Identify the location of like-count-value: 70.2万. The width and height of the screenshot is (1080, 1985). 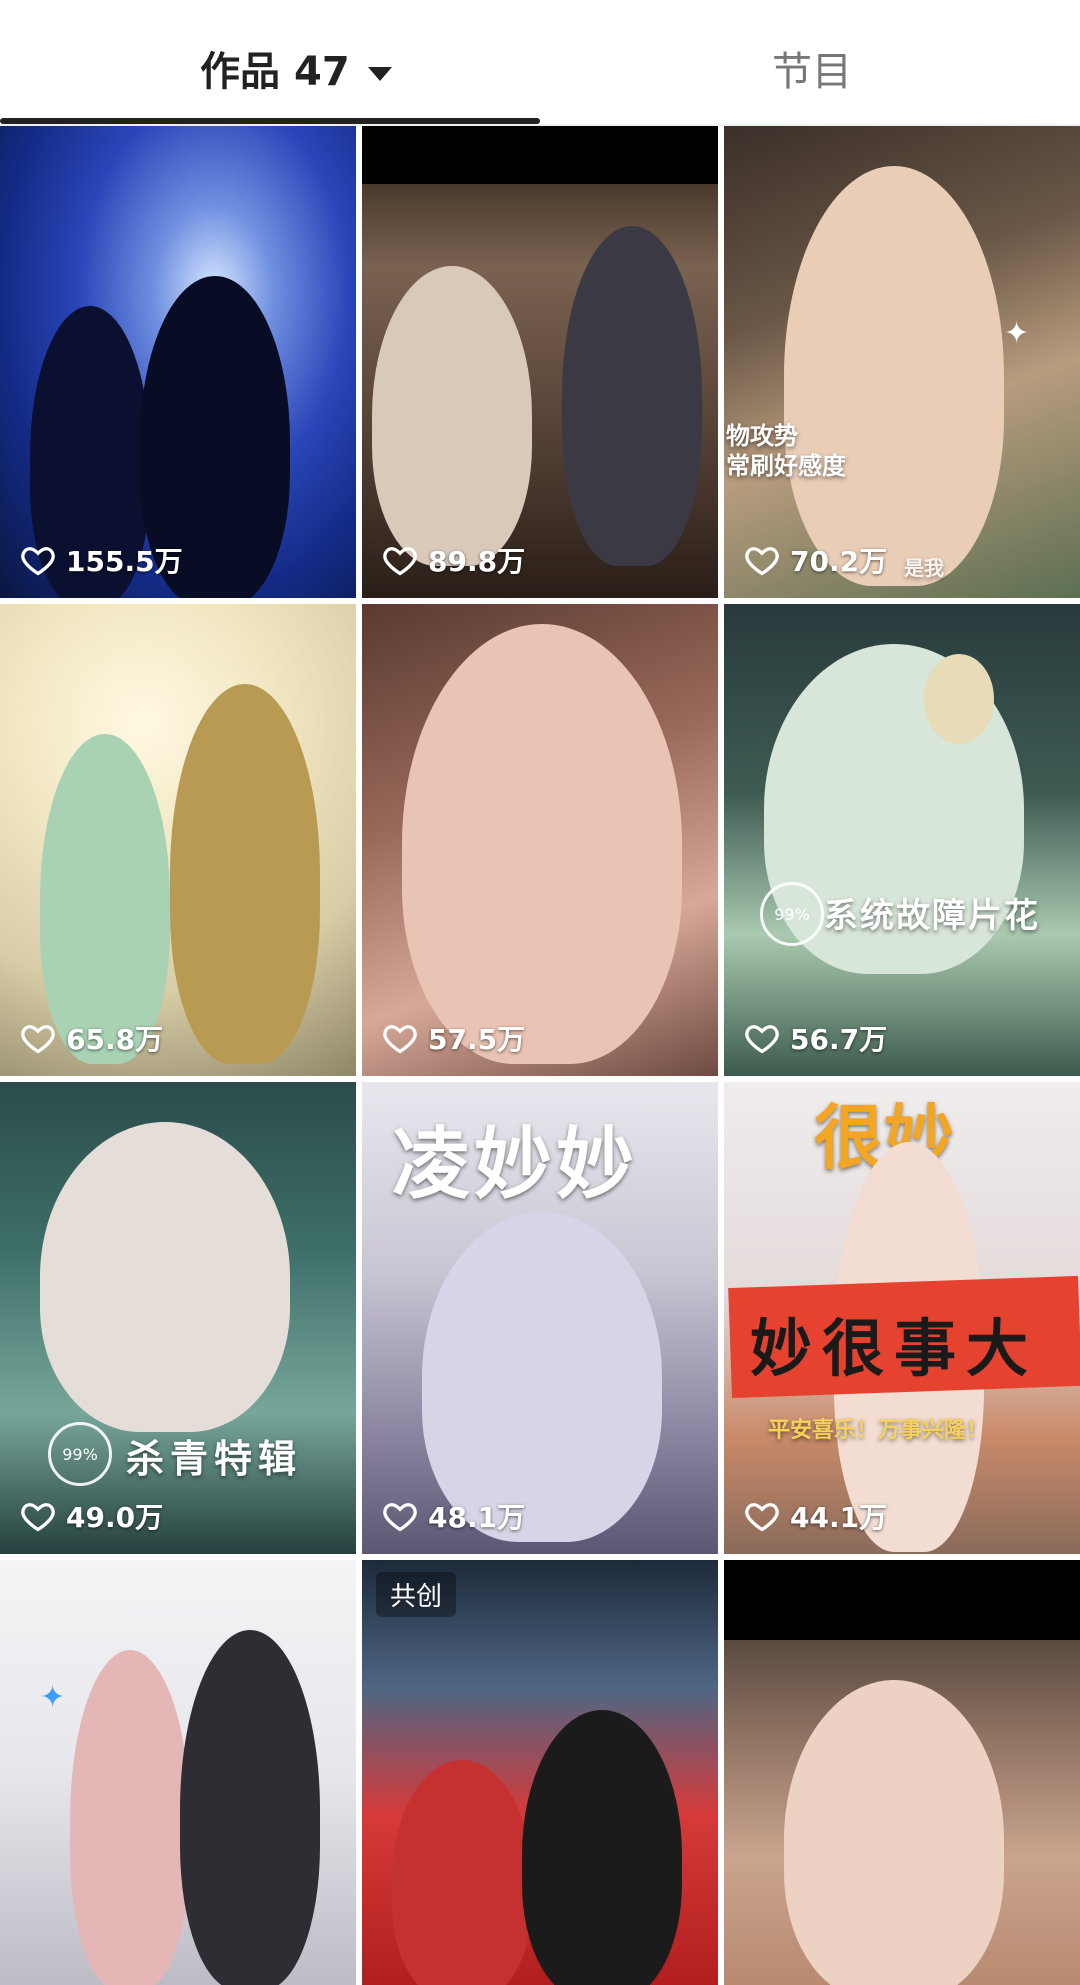
(839, 561).